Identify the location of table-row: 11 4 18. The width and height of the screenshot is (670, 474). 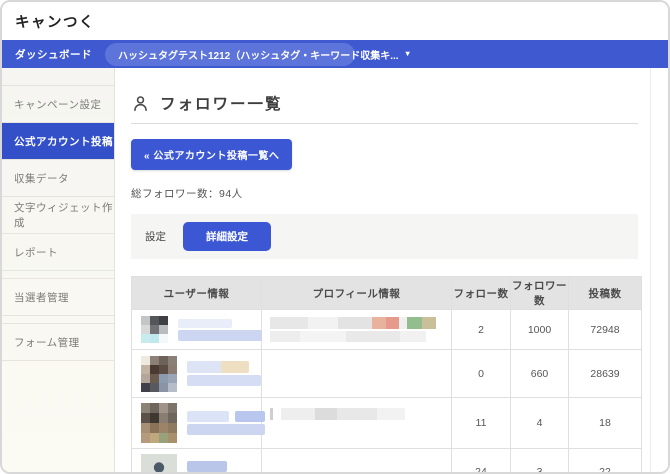
(386, 423).